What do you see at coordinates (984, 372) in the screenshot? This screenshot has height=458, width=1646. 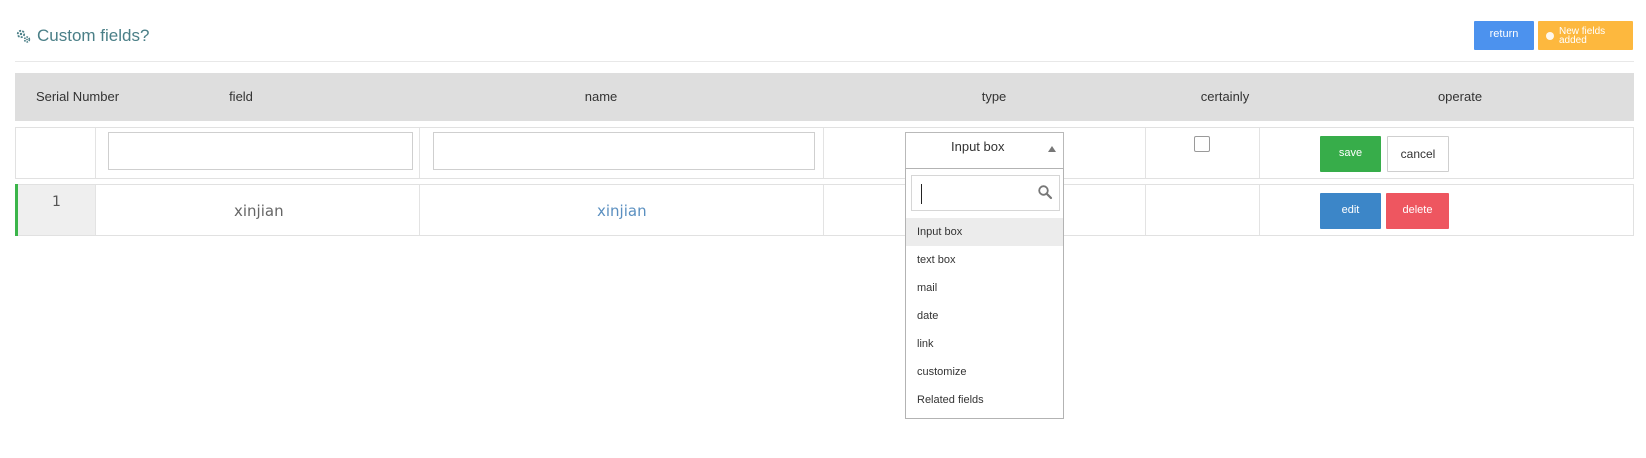 I see `dropdown-option-customize: customize` at bounding box center [984, 372].